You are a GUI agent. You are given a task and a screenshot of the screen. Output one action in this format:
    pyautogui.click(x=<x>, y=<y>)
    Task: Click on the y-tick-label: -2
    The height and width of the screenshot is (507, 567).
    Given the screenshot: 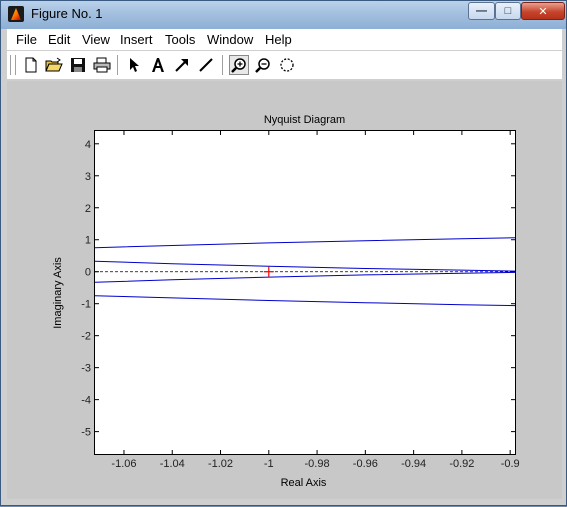 What is the action you would take?
    pyautogui.click(x=86, y=337)
    